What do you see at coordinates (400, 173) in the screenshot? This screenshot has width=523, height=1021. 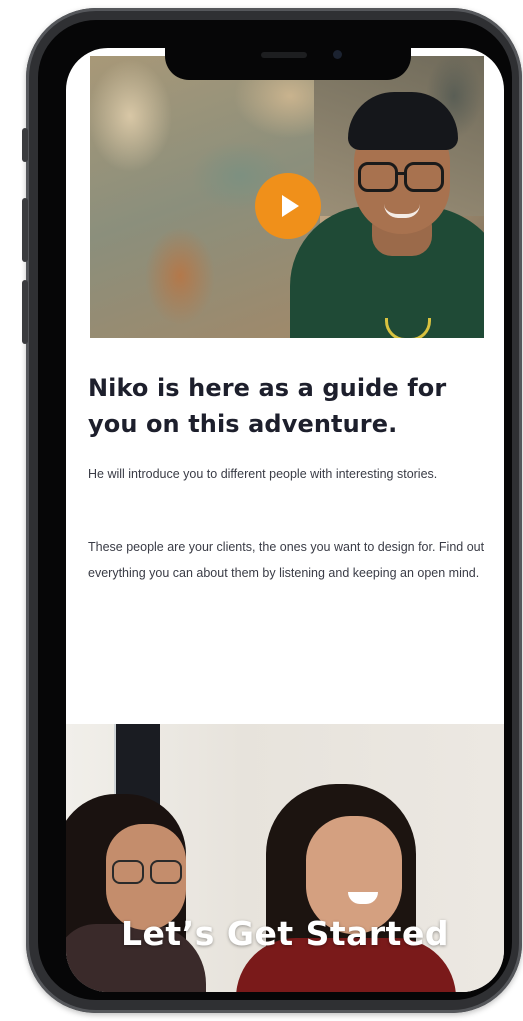 I see `guide-glasses-bridge` at bounding box center [400, 173].